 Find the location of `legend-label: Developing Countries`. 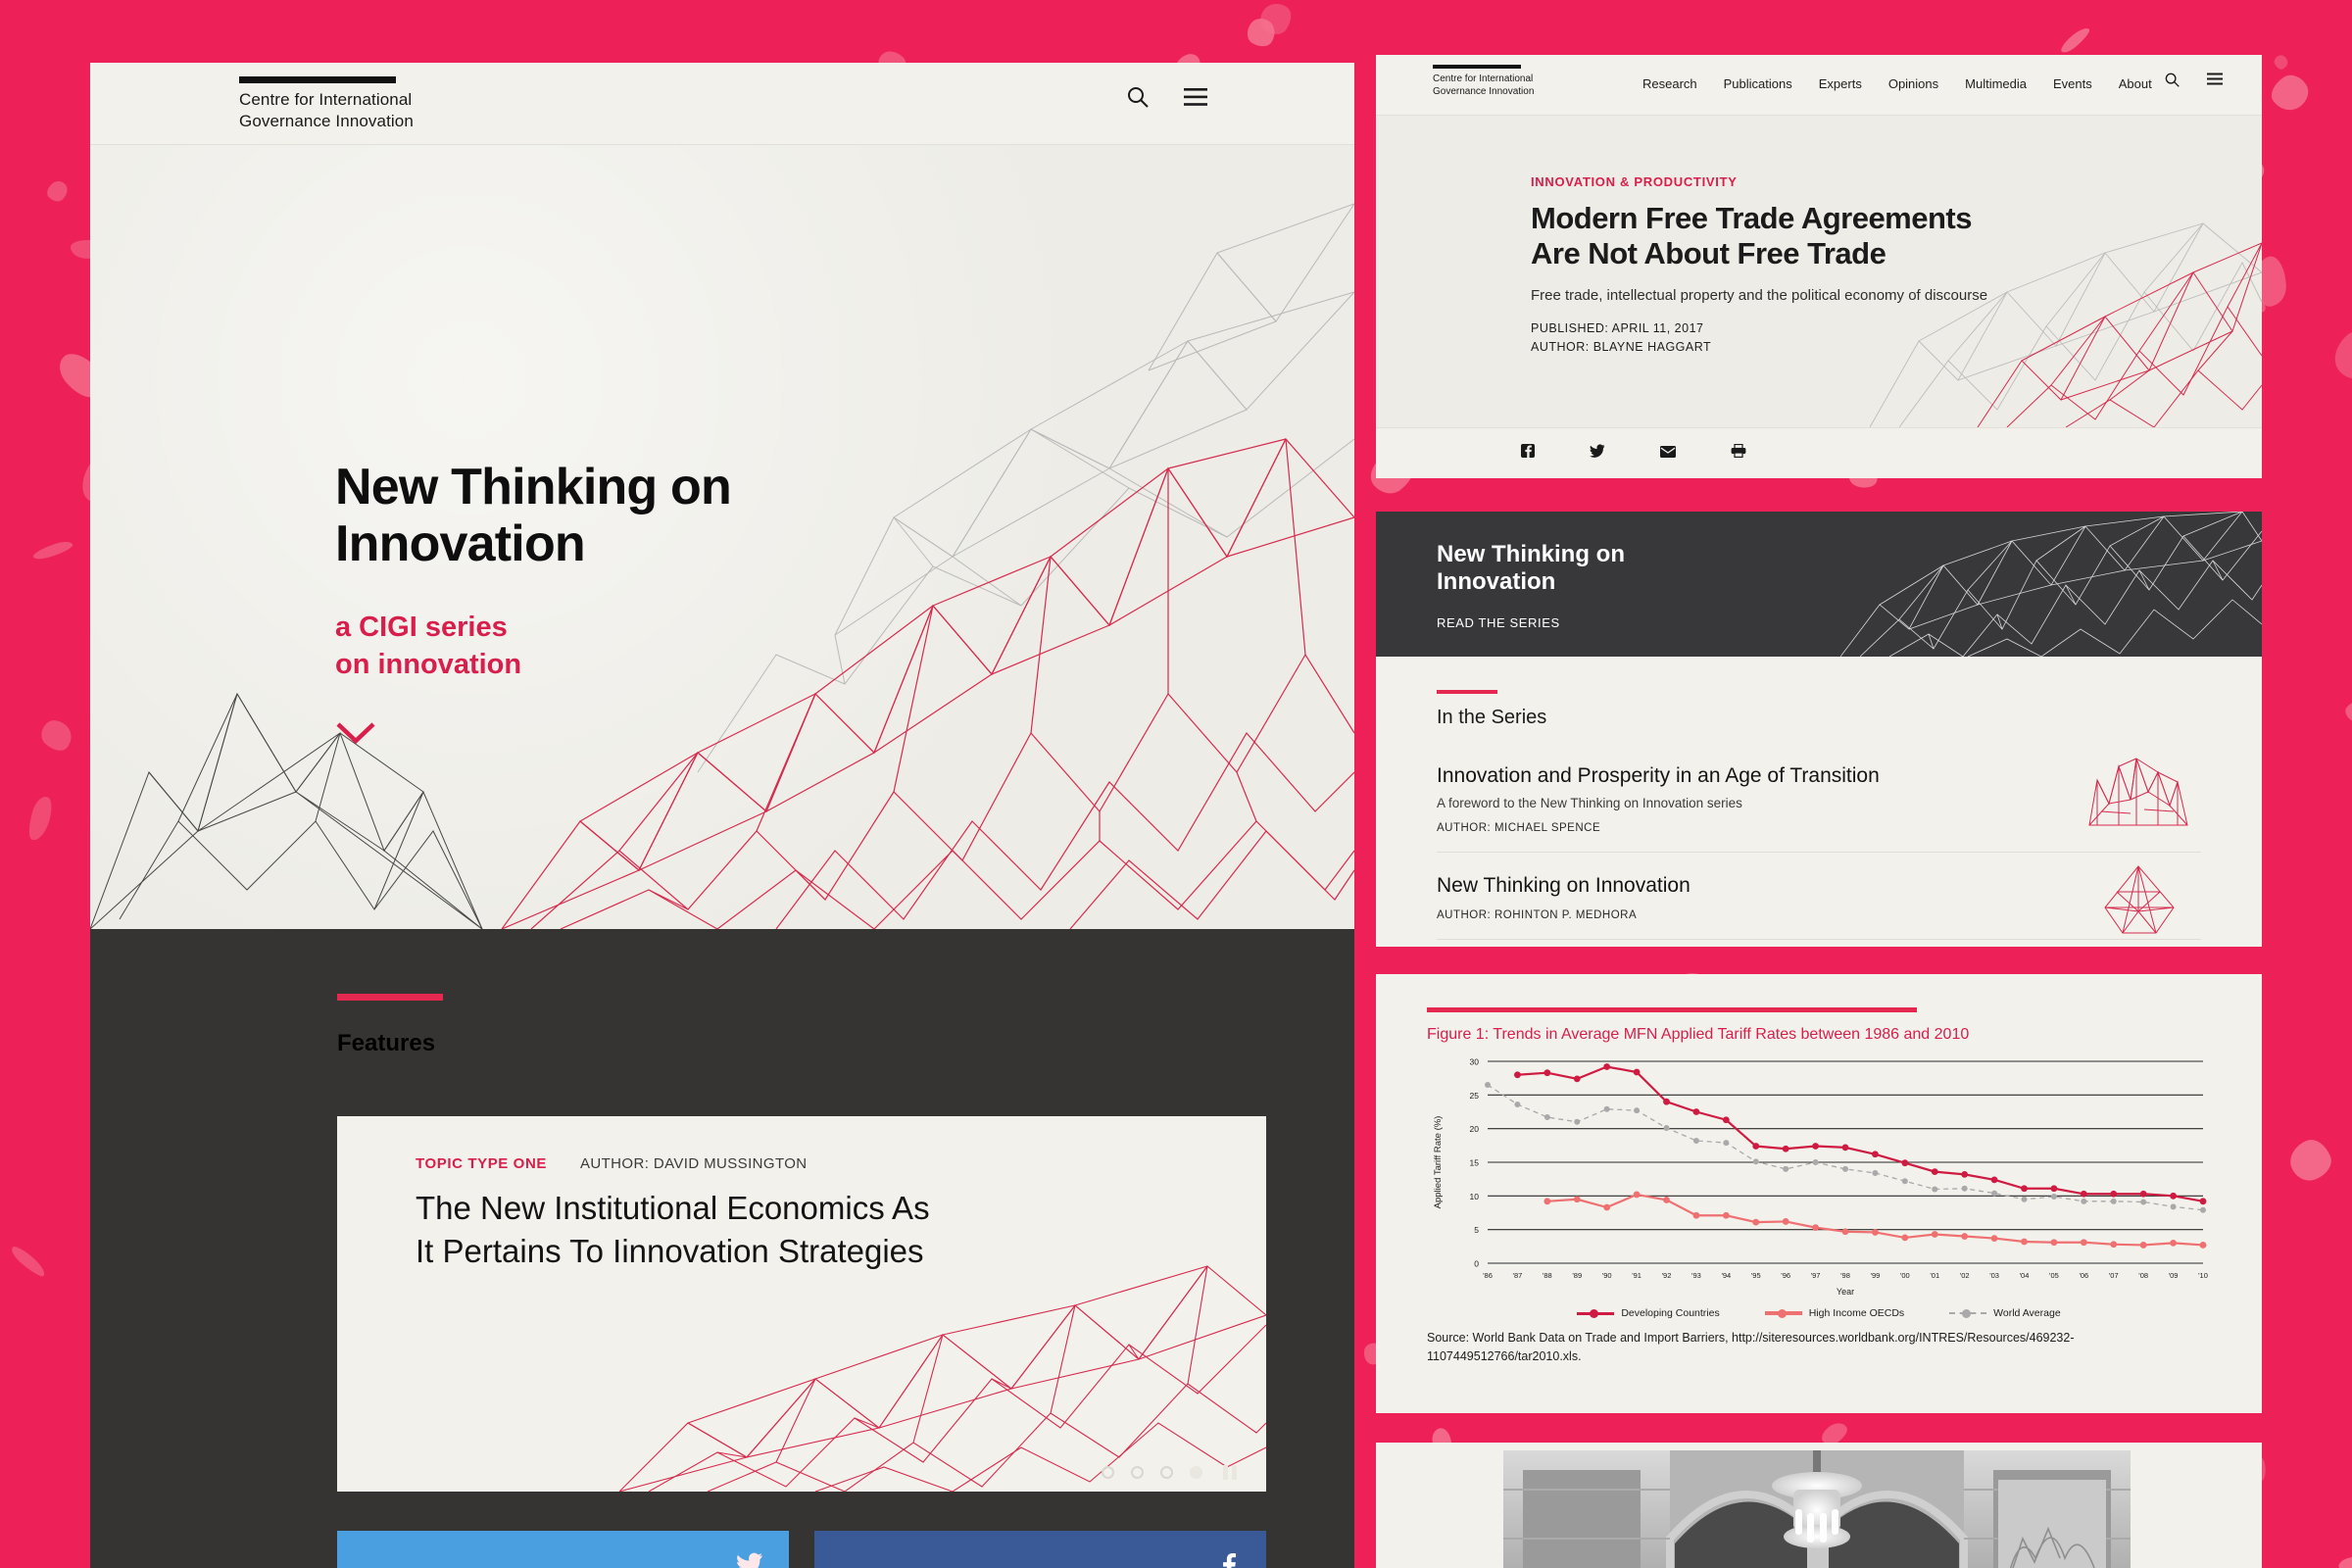

legend-label: Developing Countries is located at coordinates (1670, 1313).